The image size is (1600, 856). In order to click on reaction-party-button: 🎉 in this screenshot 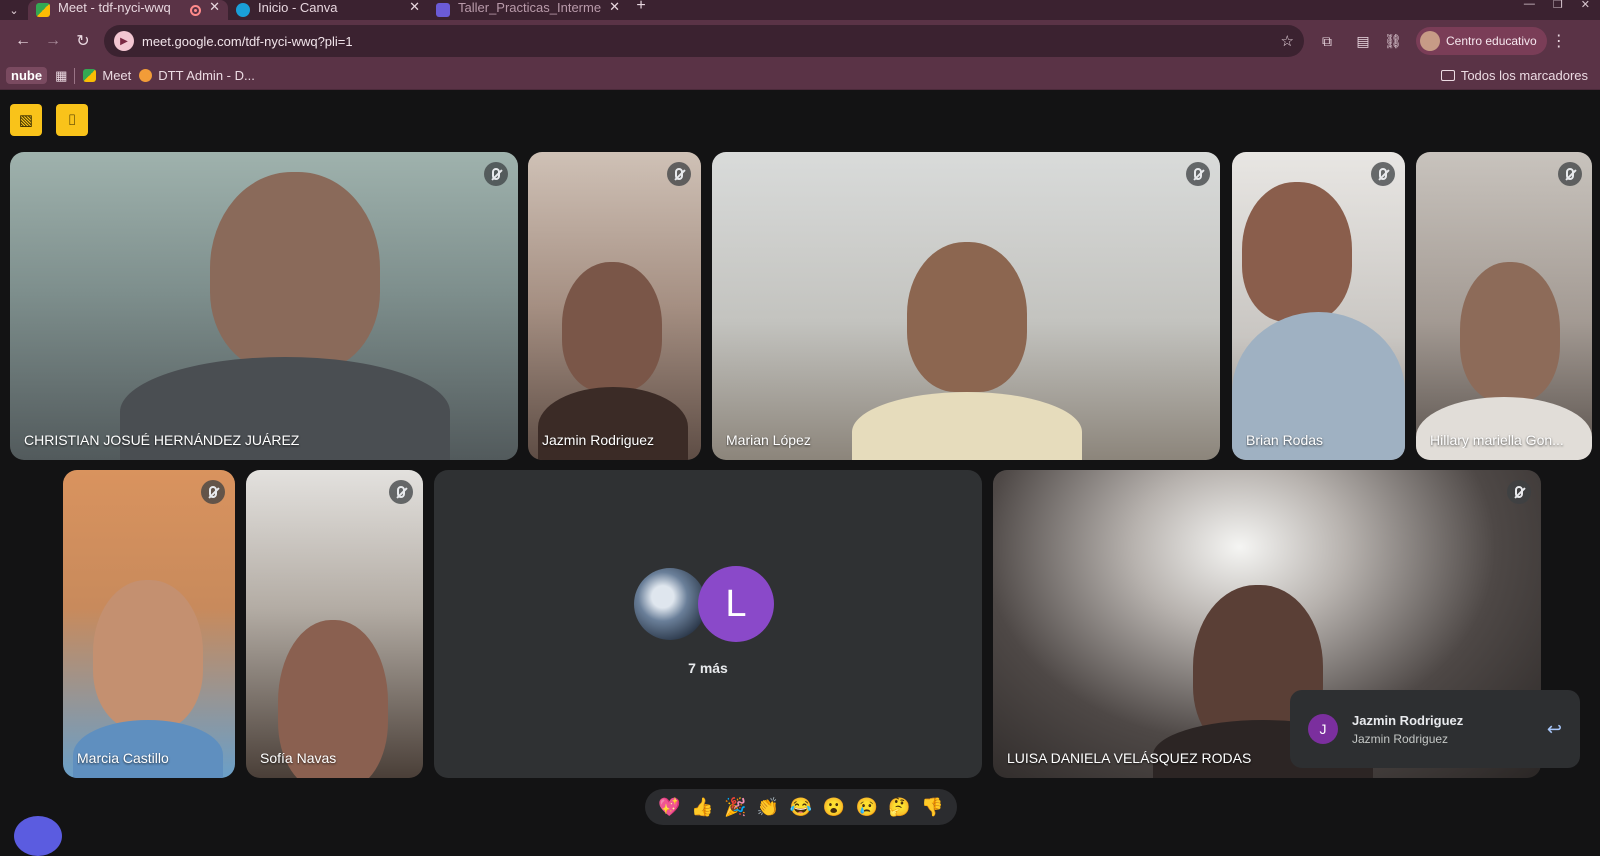, I will do `click(735, 807)`.